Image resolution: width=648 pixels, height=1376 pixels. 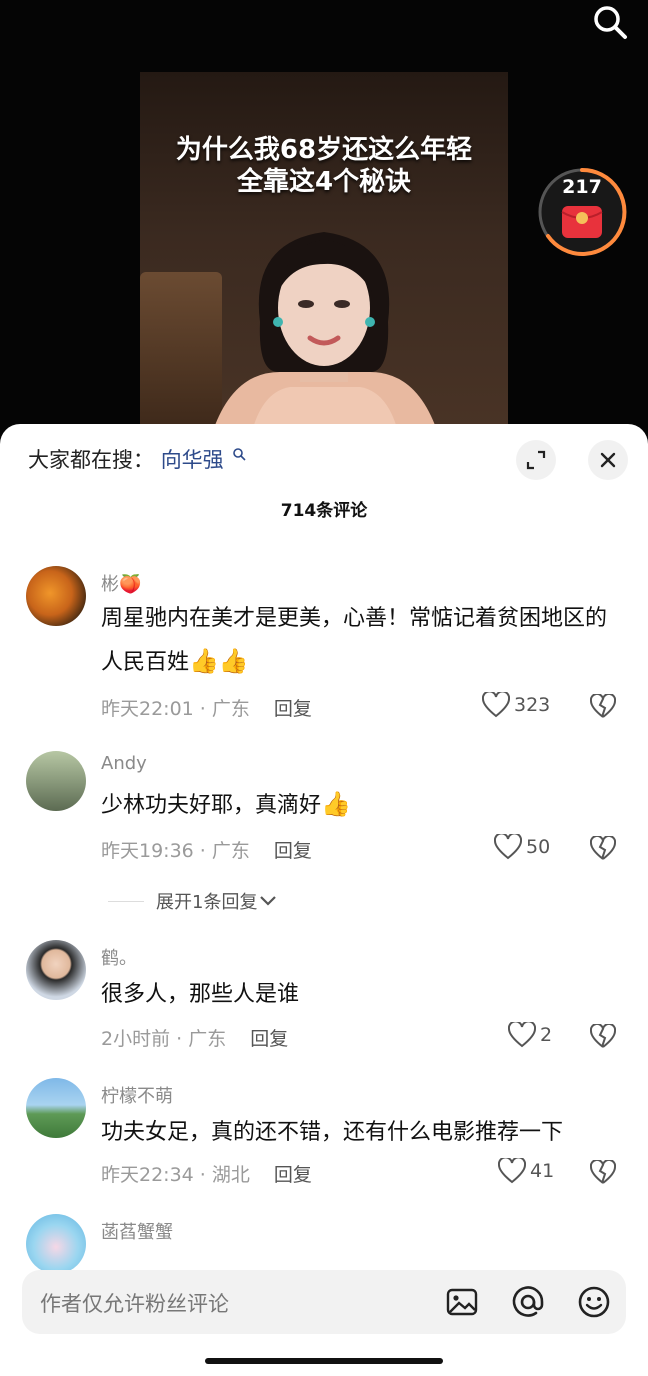 What do you see at coordinates (134, 1304) in the screenshot?
I see `input-placeholder: 作者仅允许粉丝评论` at bounding box center [134, 1304].